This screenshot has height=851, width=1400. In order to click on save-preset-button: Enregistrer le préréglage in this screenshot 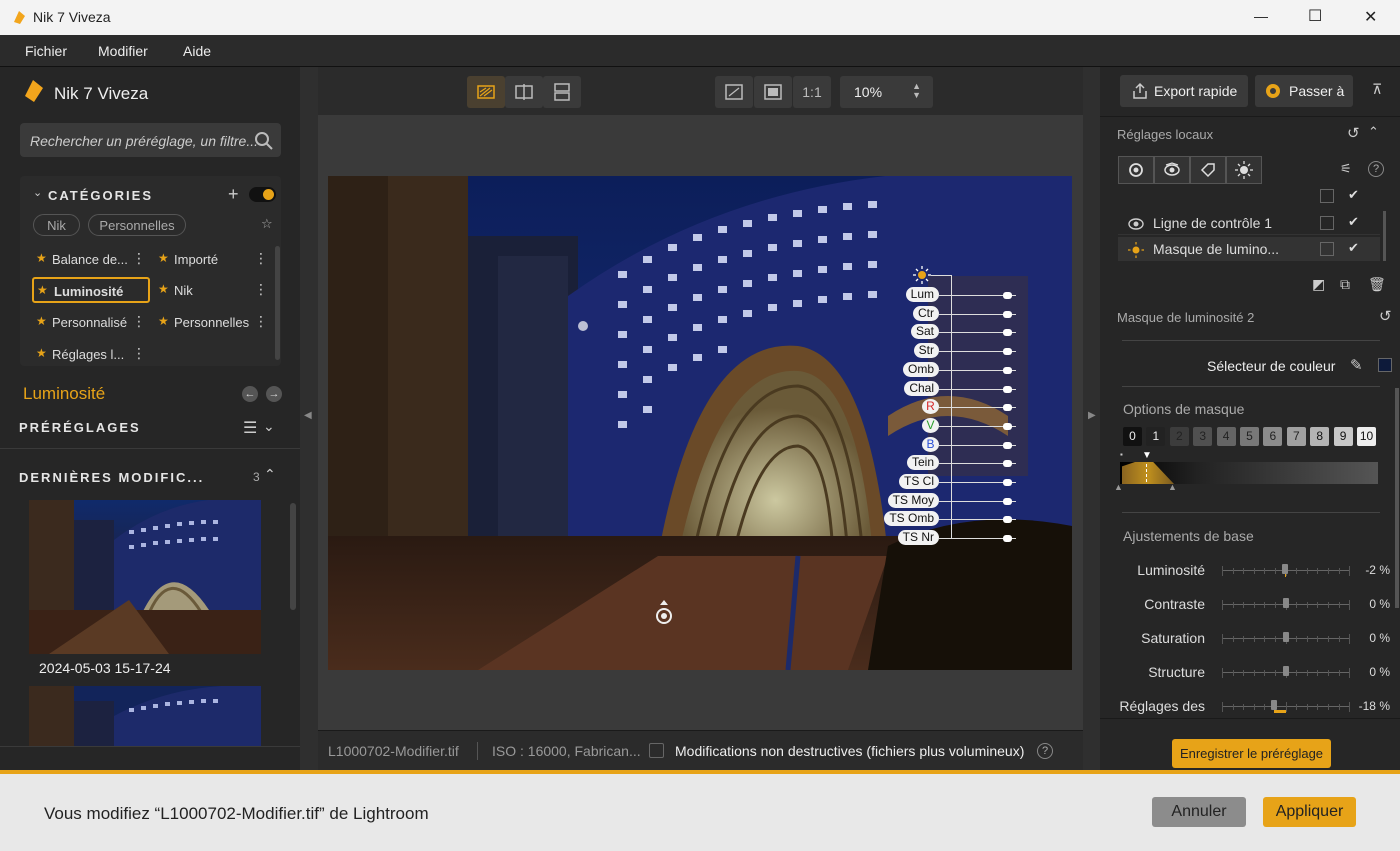, I will do `click(1251, 753)`.